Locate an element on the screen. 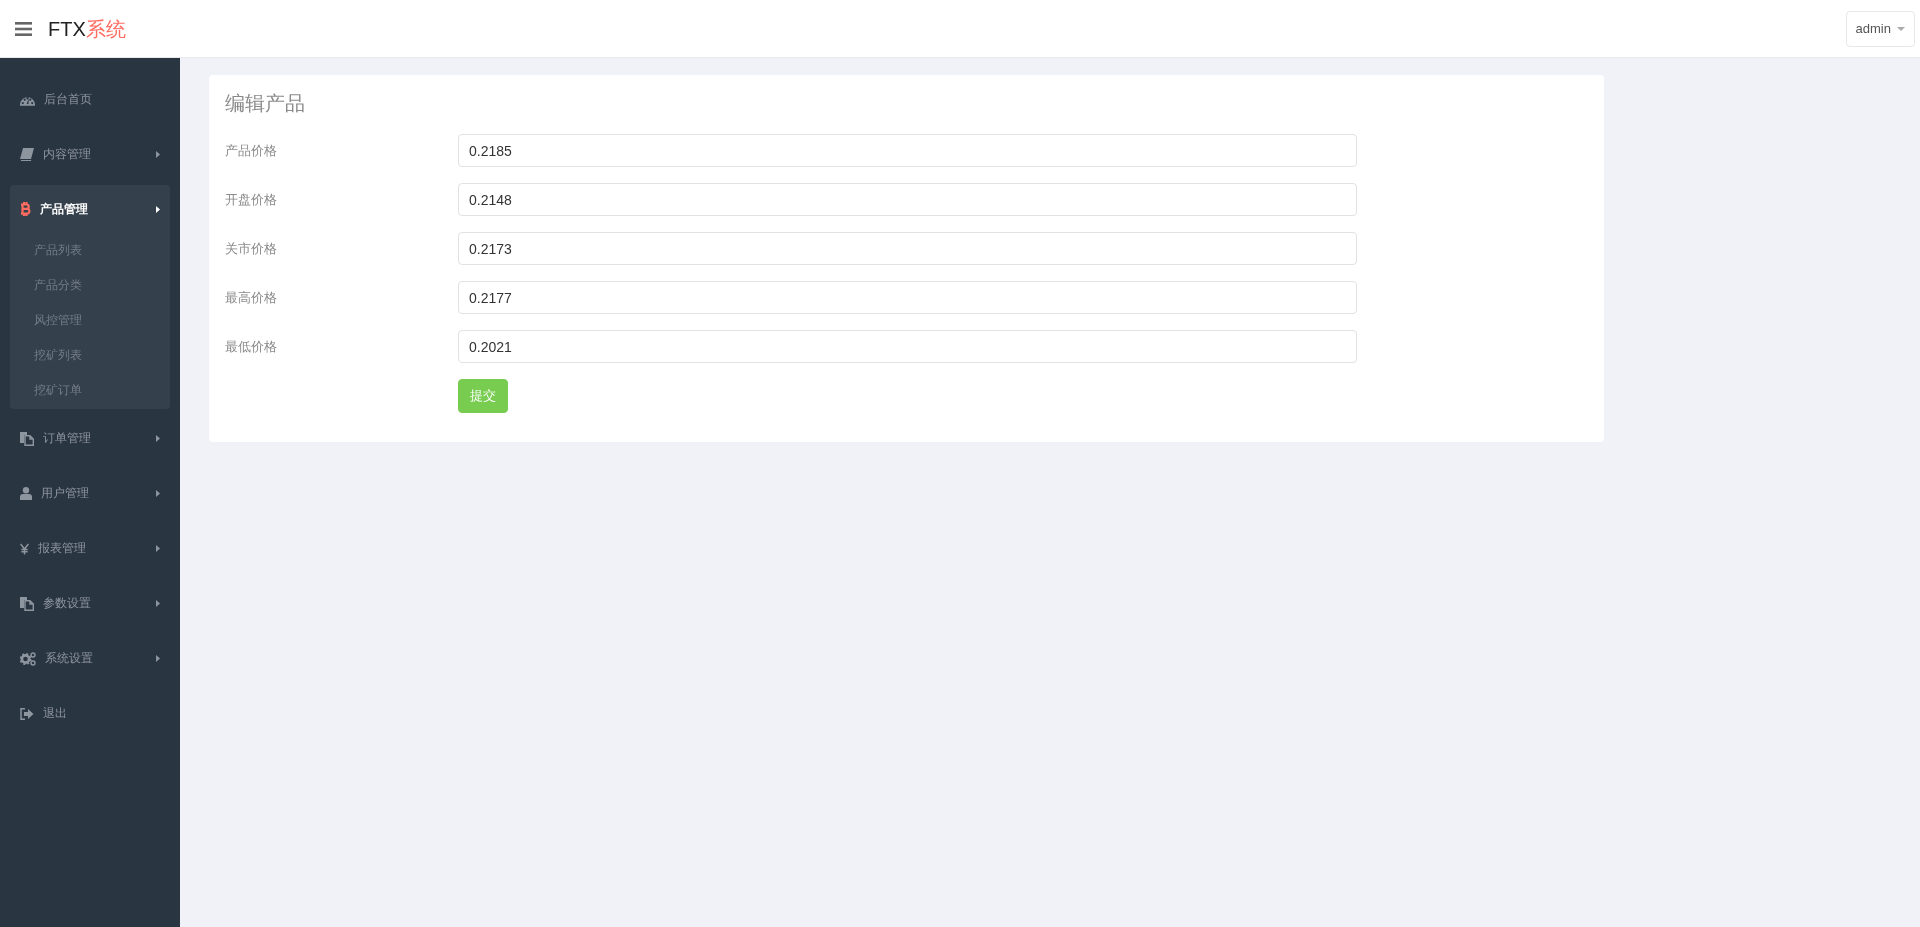 The image size is (1920, 927). sidebar-item: 用户管理 is located at coordinates (90, 493).